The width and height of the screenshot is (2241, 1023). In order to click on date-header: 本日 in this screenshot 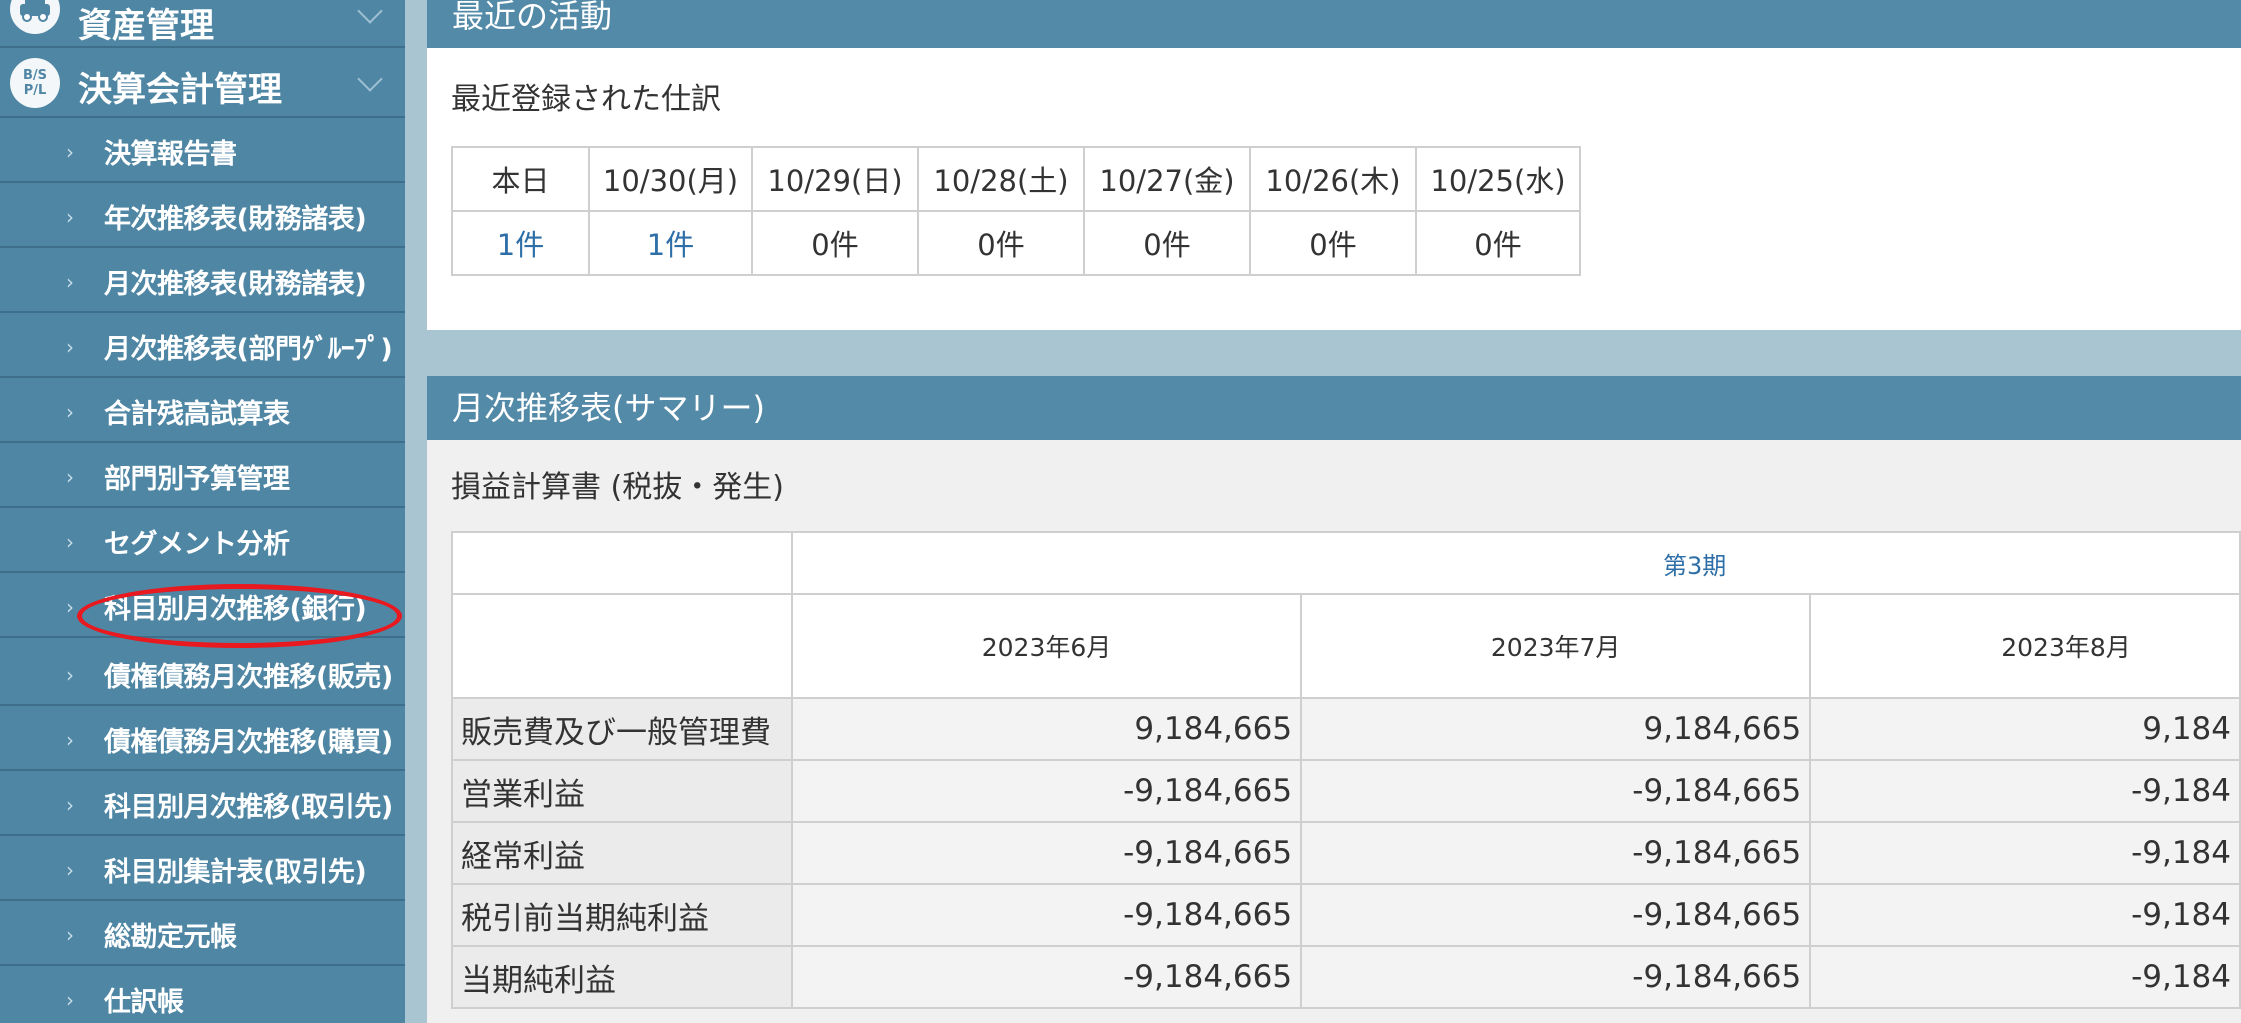, I will do `click(520, 179)`.